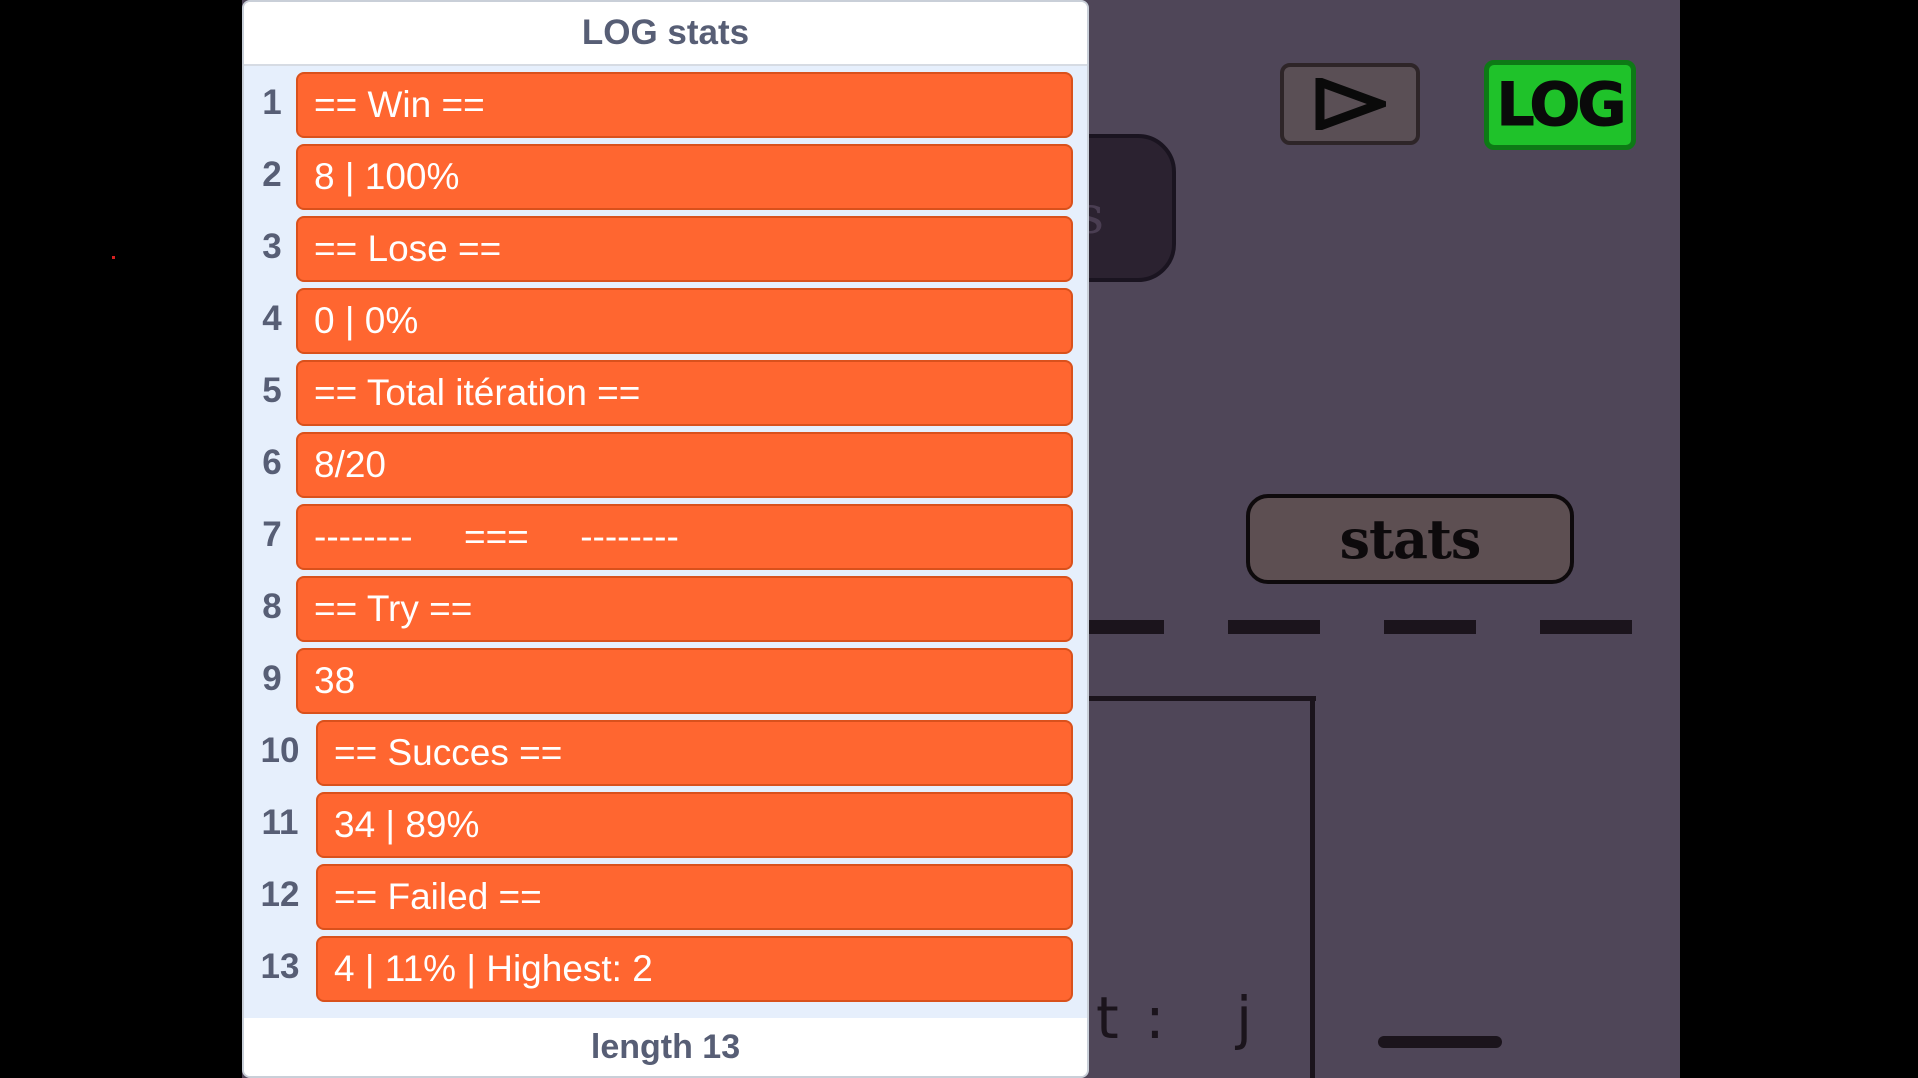 Image resolution: width=1918 pixels, height=1078 pixels. Describe the element at coordinates (1188, 698) in the screenshot. I see `box-outline-top` at that location.